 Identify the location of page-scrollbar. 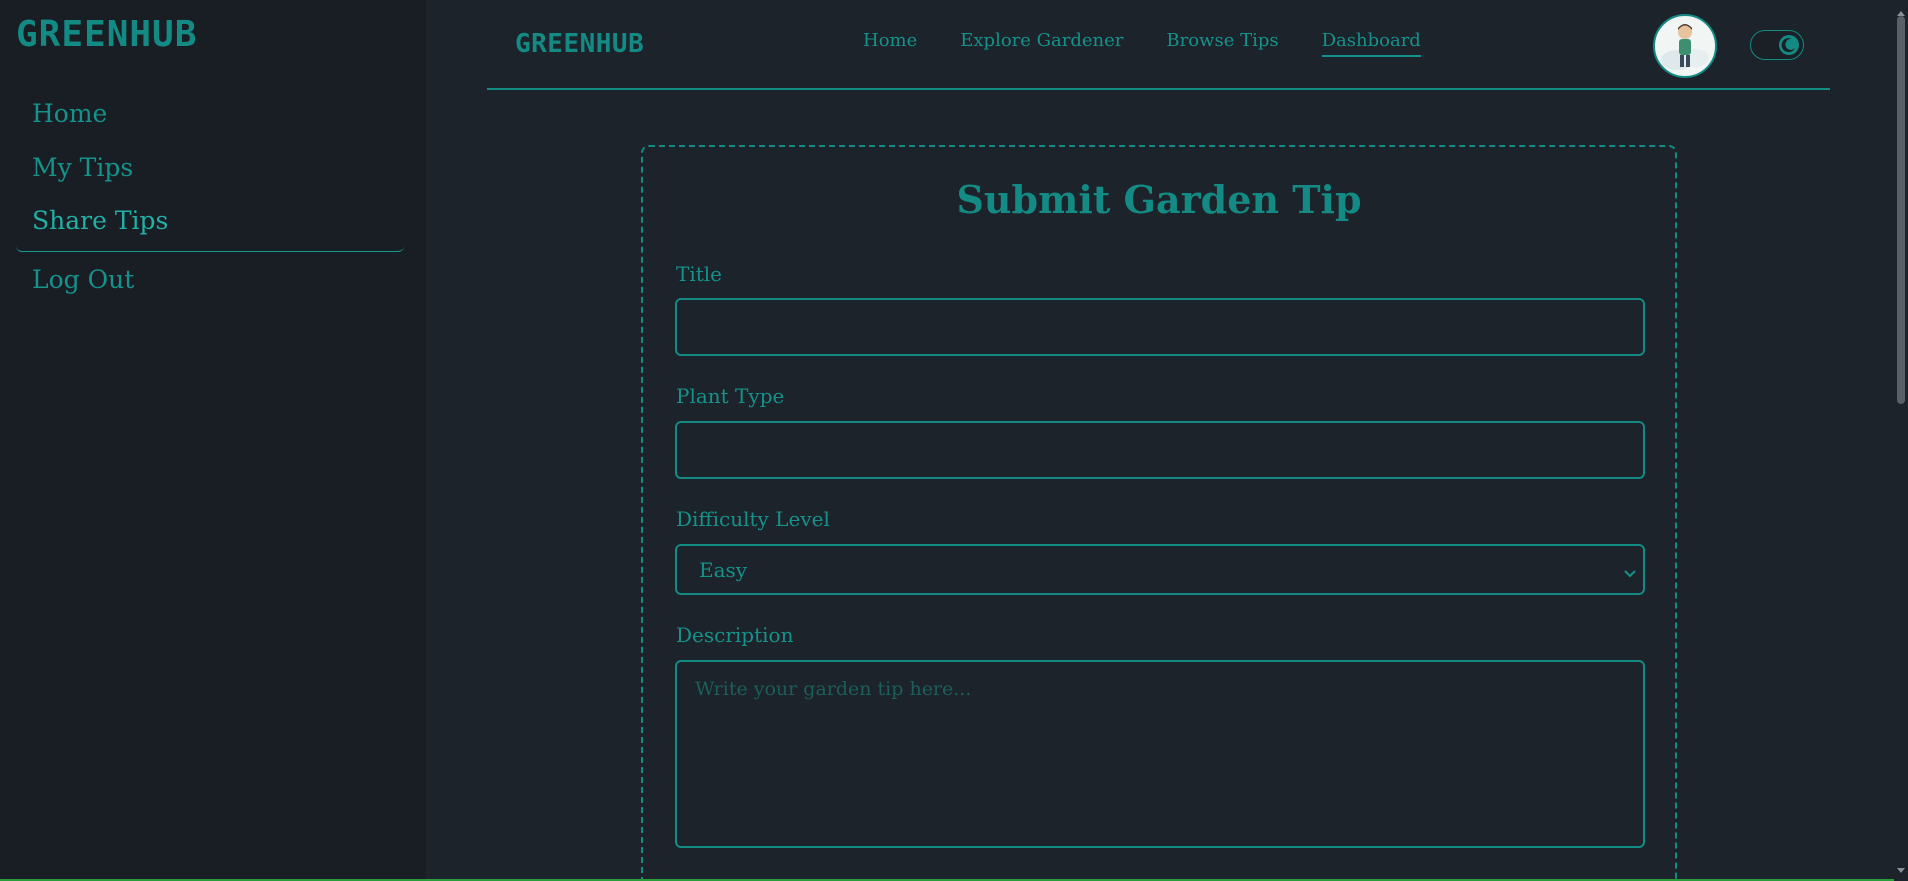
(1901, 440).